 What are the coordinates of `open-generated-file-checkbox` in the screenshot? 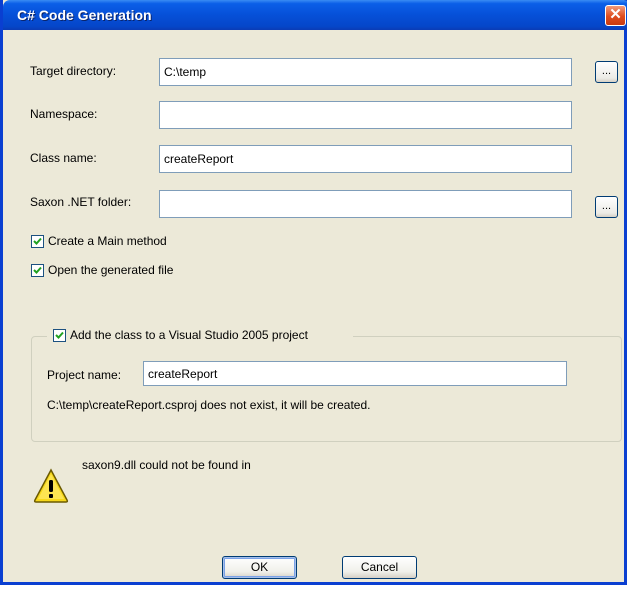 It's located at (37, 270).